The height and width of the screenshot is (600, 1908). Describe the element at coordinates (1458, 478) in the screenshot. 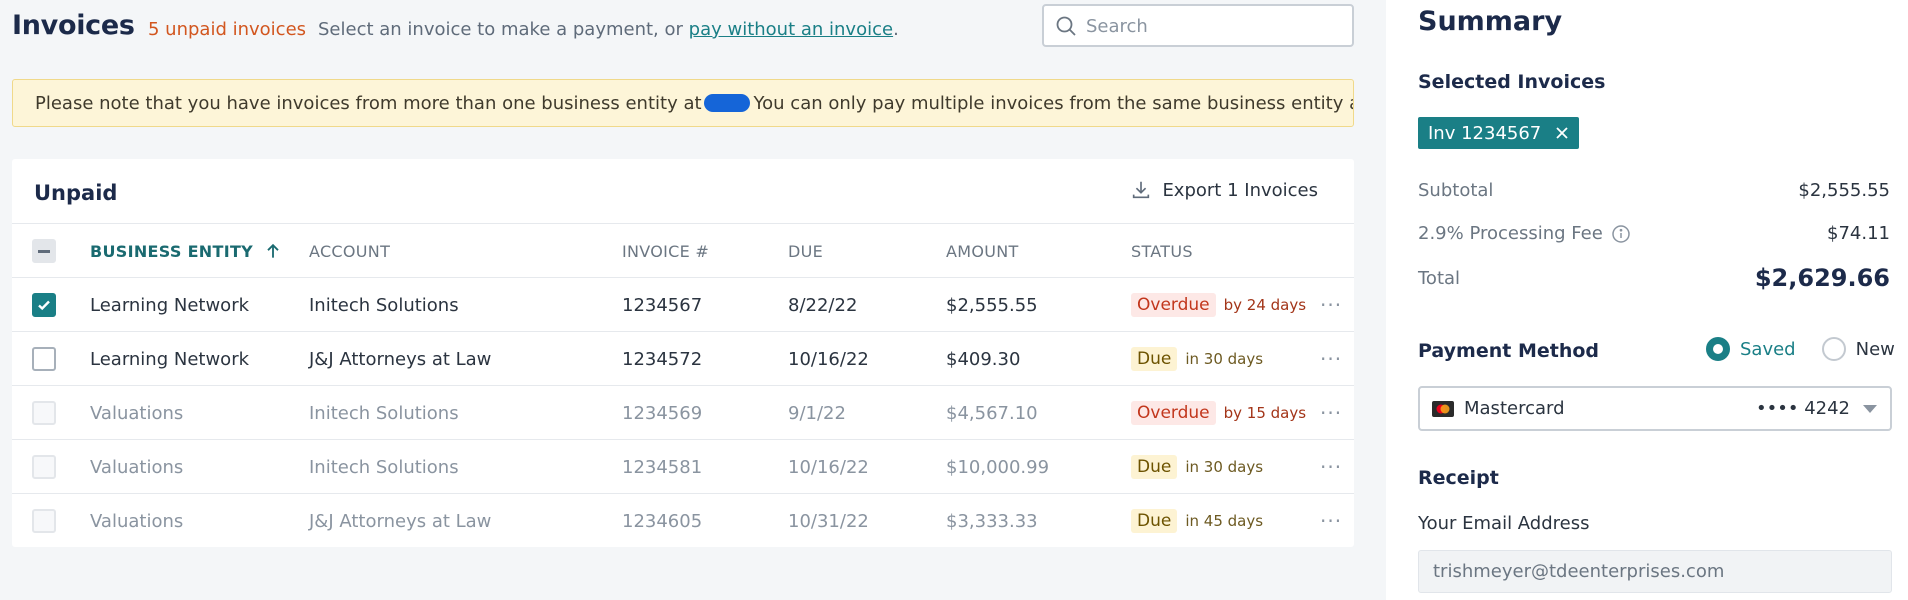

I see `receipt-label: Receipt` at that location.